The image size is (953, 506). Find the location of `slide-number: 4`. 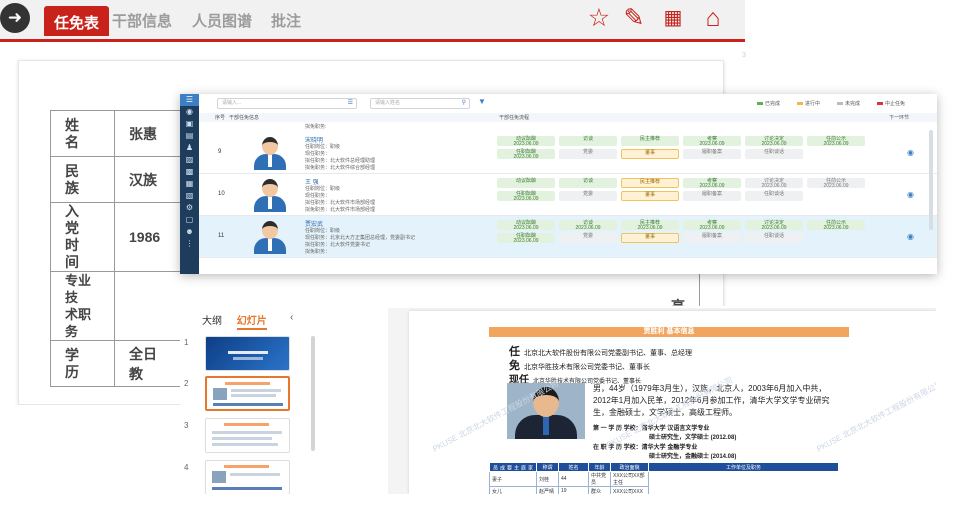

slide-number: 4 is located at coordinates (186, 467).